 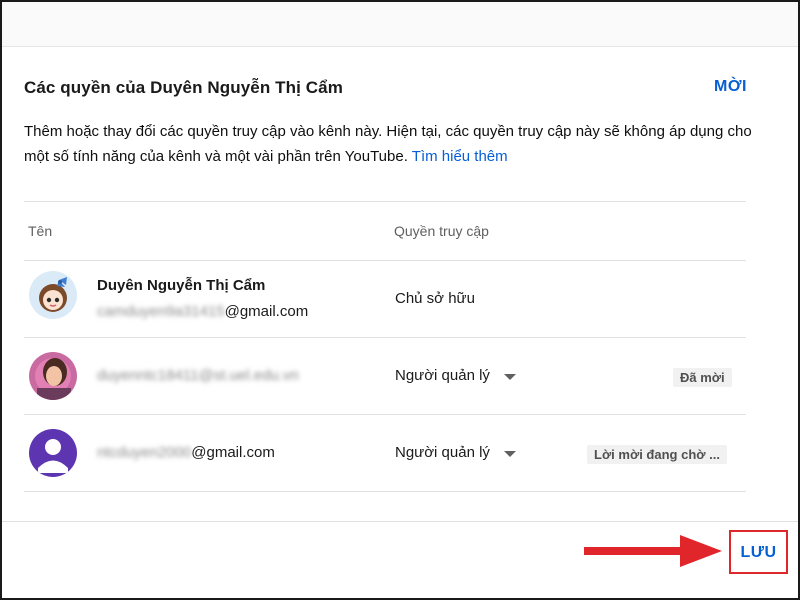 I want to click on email-local-part: ntcduyen2000, so click(x=144, y=452).